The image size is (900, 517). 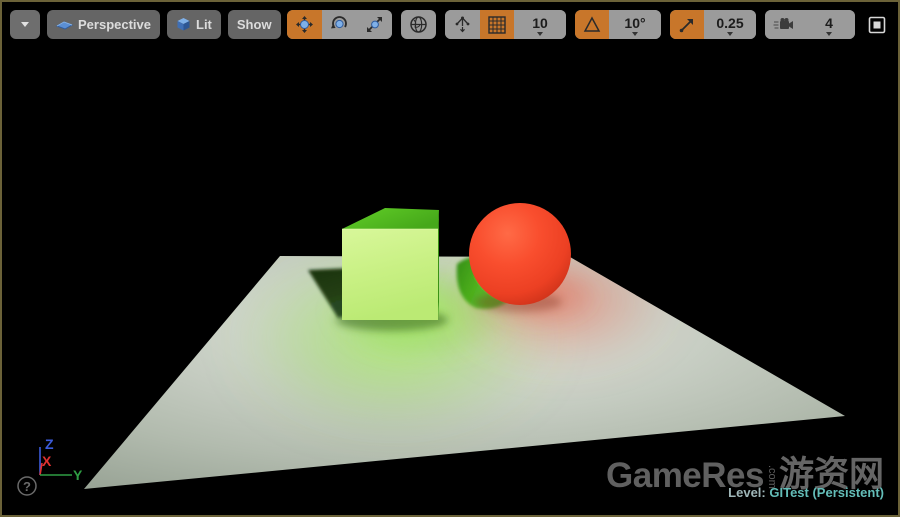 I want to click on angle-snap-group: 10°, so click(x=618, y=24).